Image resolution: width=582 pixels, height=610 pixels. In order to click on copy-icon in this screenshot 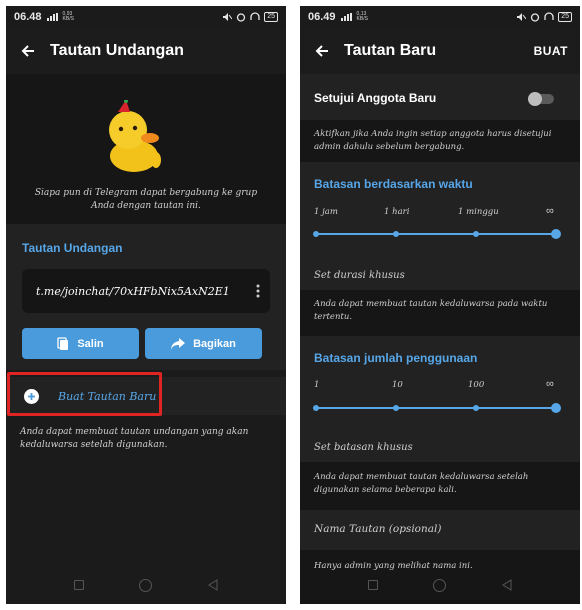, I will do `click(63, 343)`.